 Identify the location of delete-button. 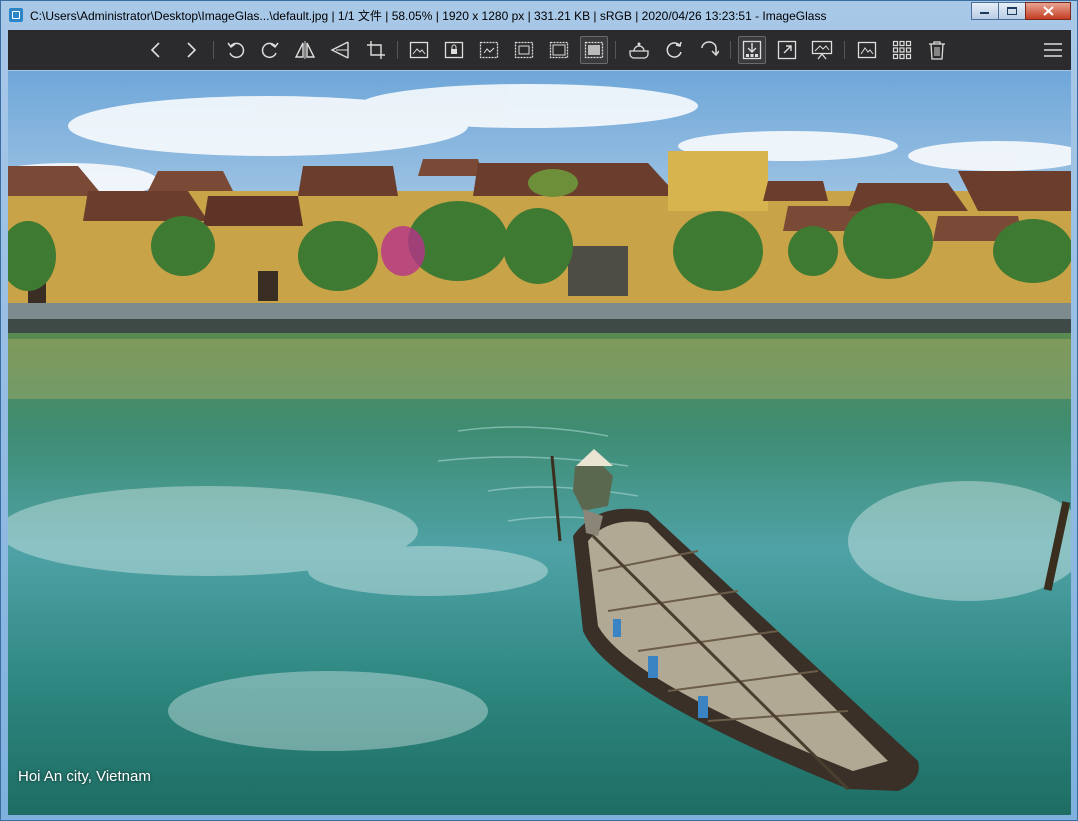
(937, 50).